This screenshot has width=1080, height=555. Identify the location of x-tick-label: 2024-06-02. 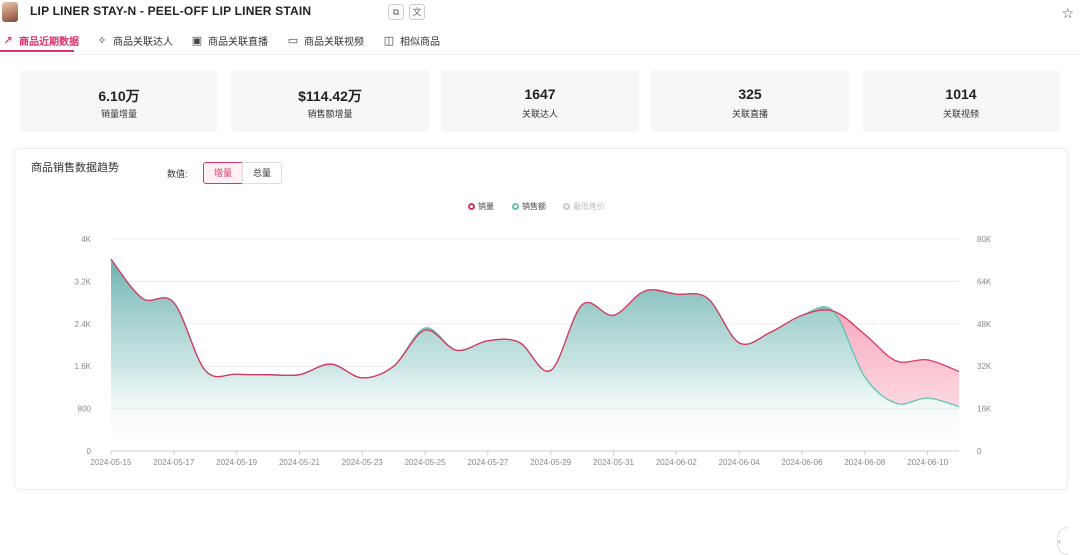
(676, 462).